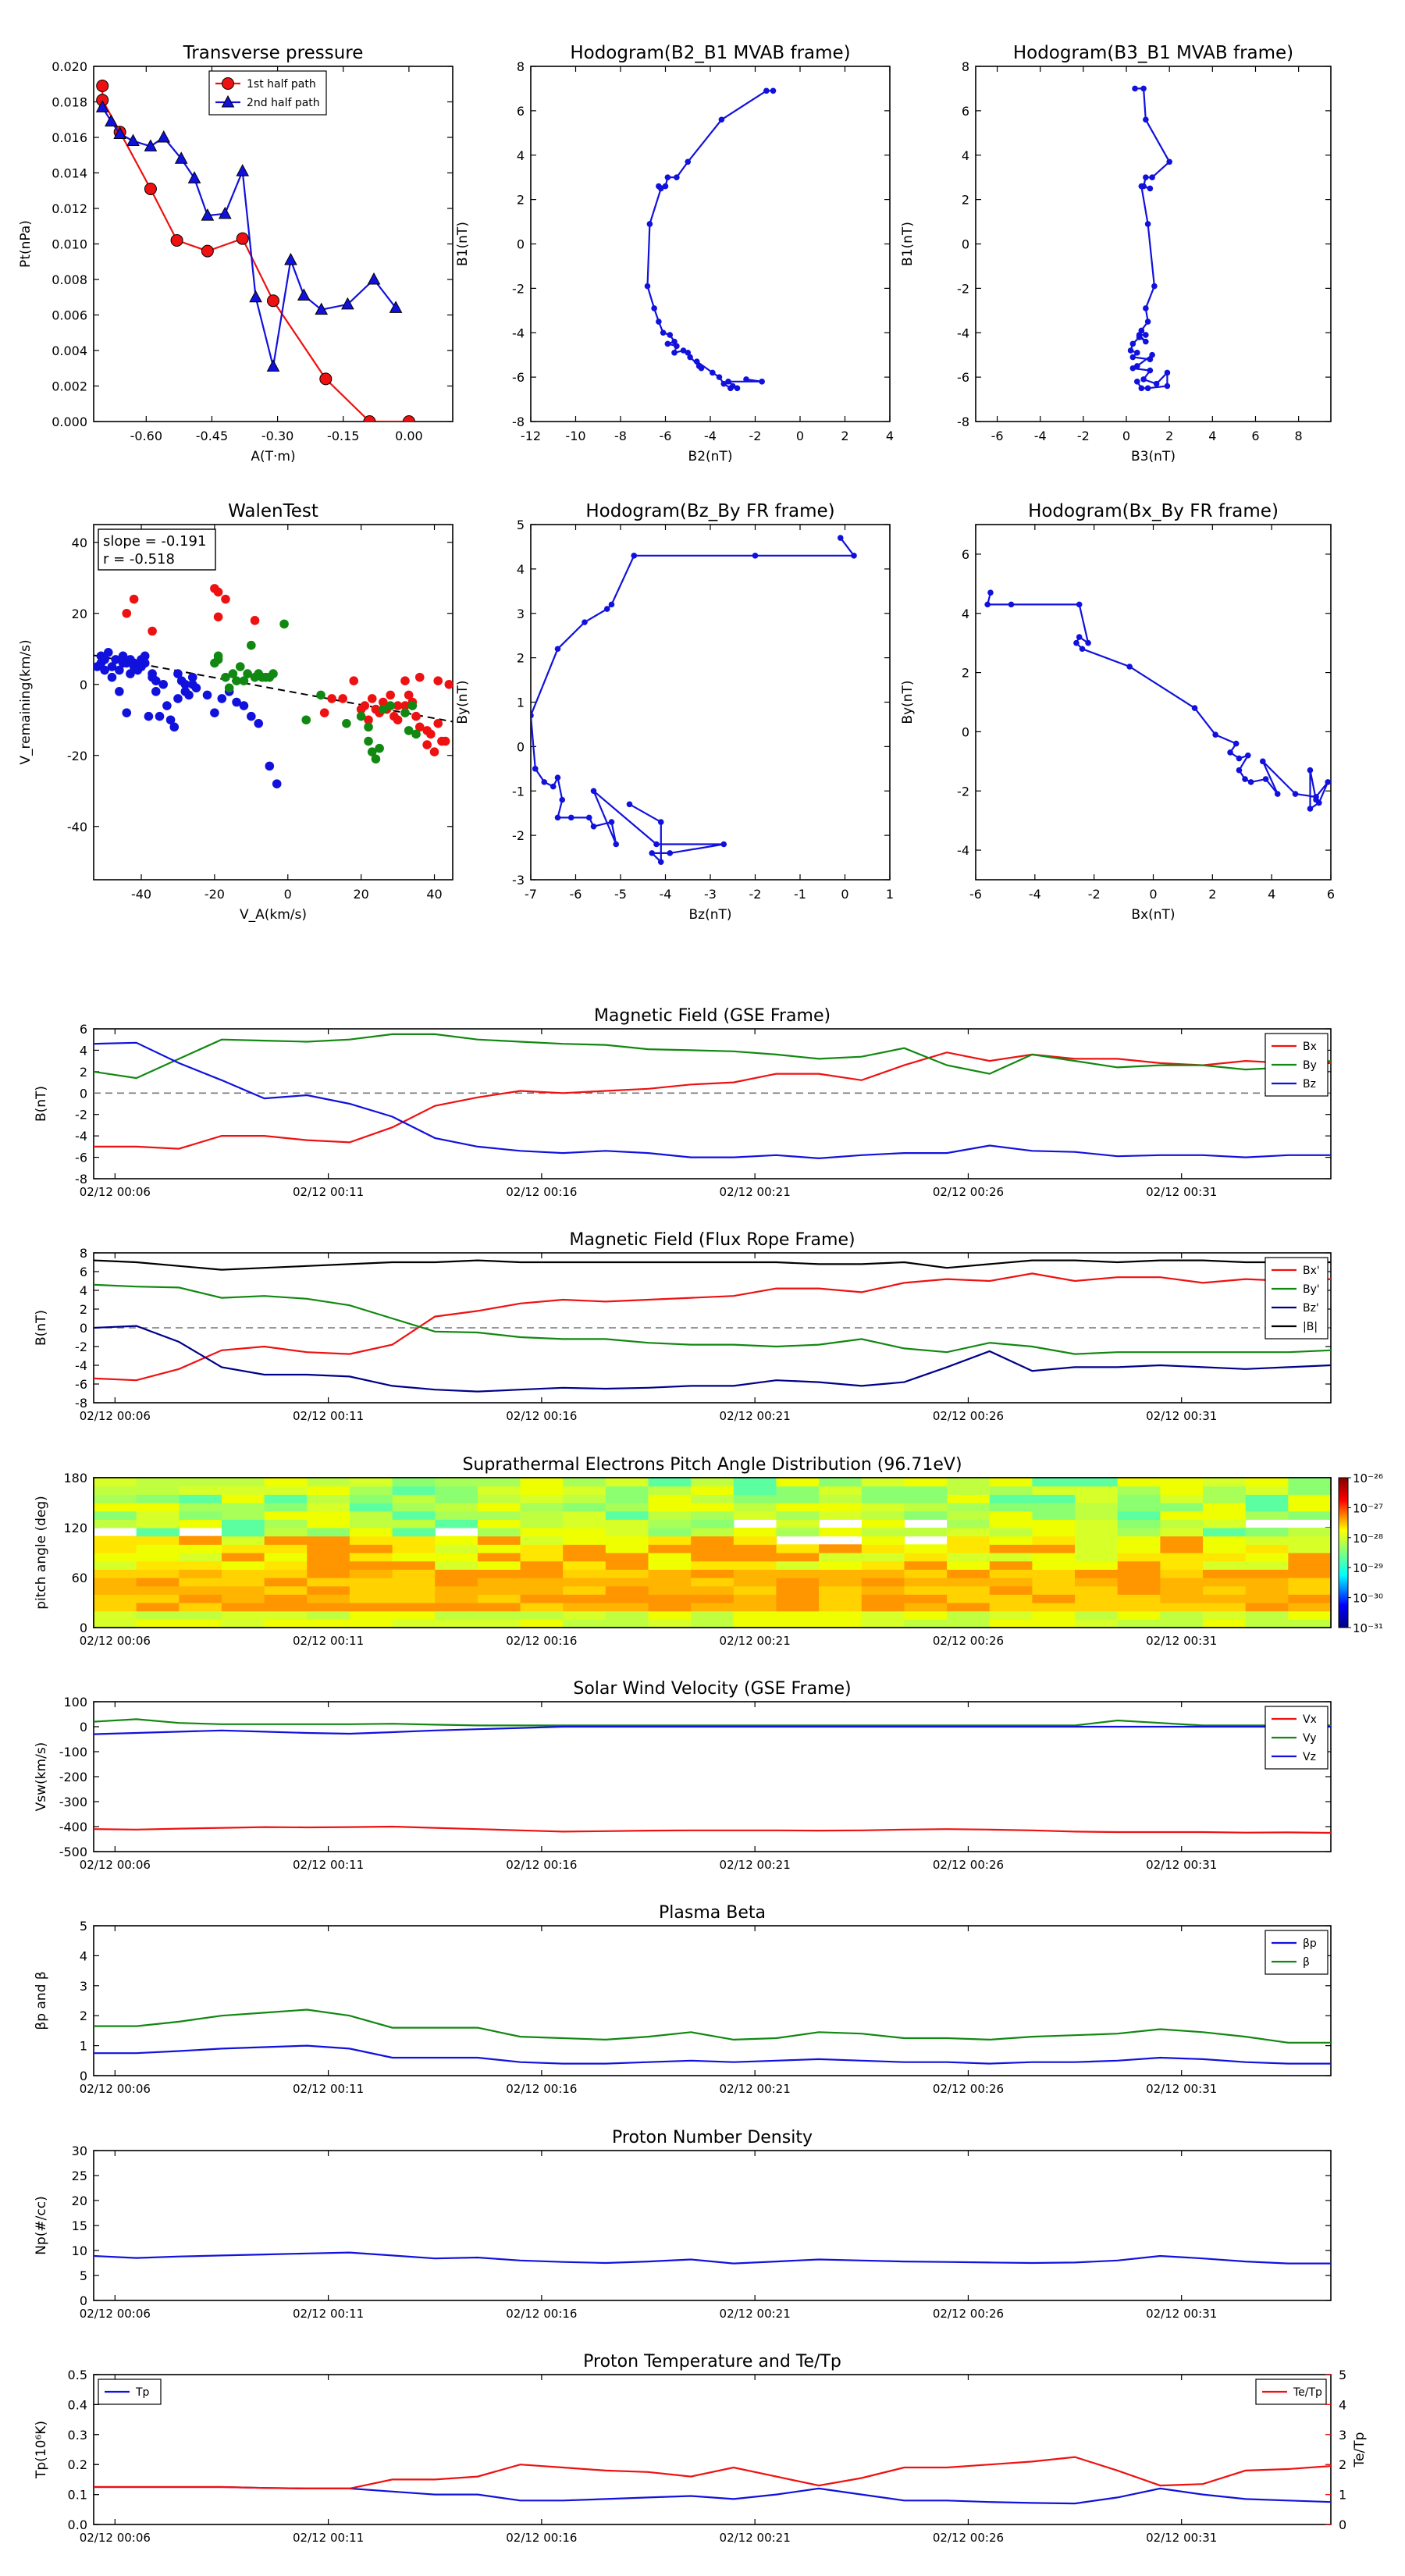 Image resolution: width=1405 pixels, height=2576 pixels. I want to click on x-tick-label: -20, so click(215, 894).